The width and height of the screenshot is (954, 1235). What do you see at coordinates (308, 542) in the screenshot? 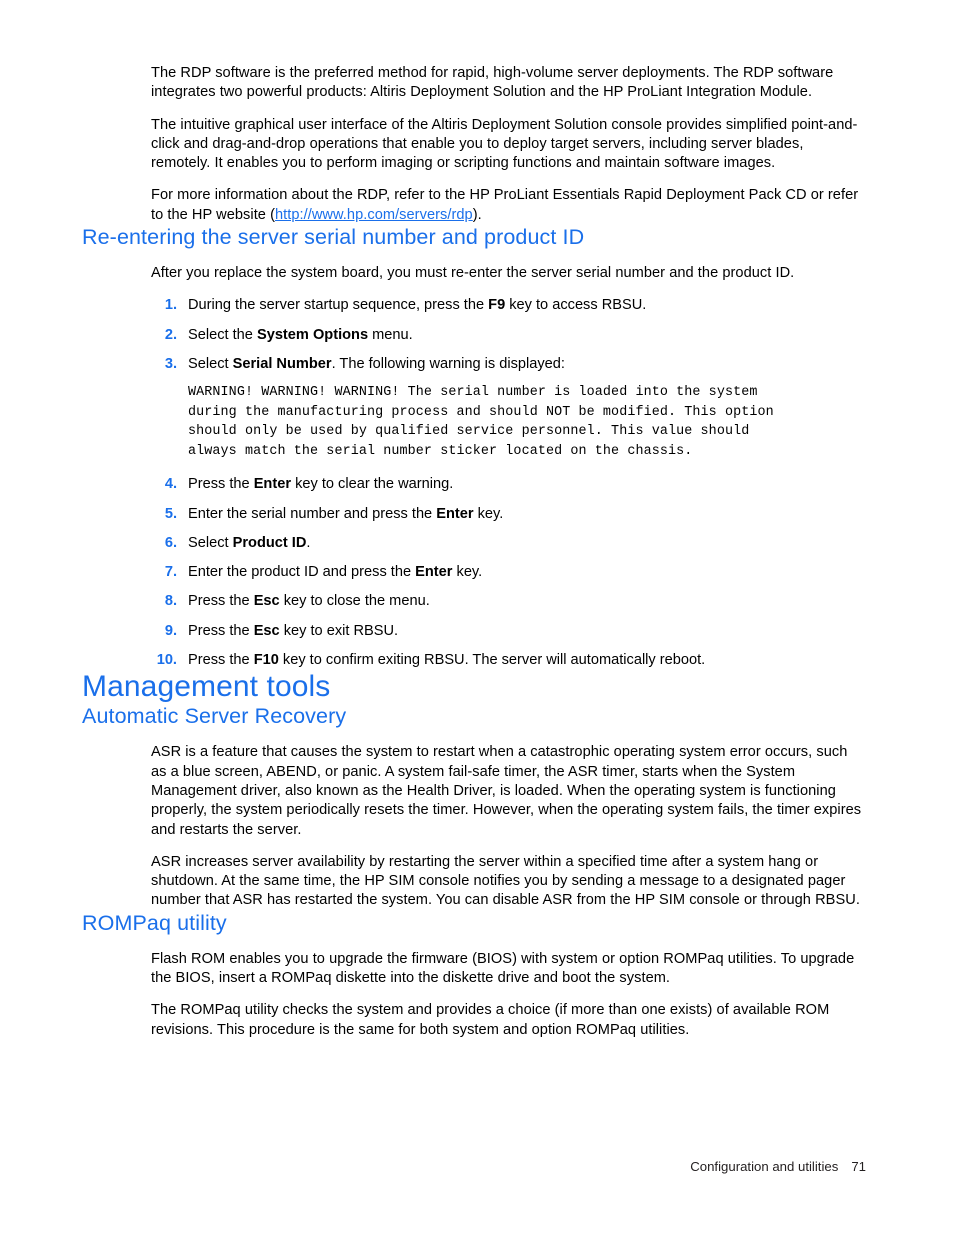
I see `step-text-post: .` at bounding box center [308, 542].